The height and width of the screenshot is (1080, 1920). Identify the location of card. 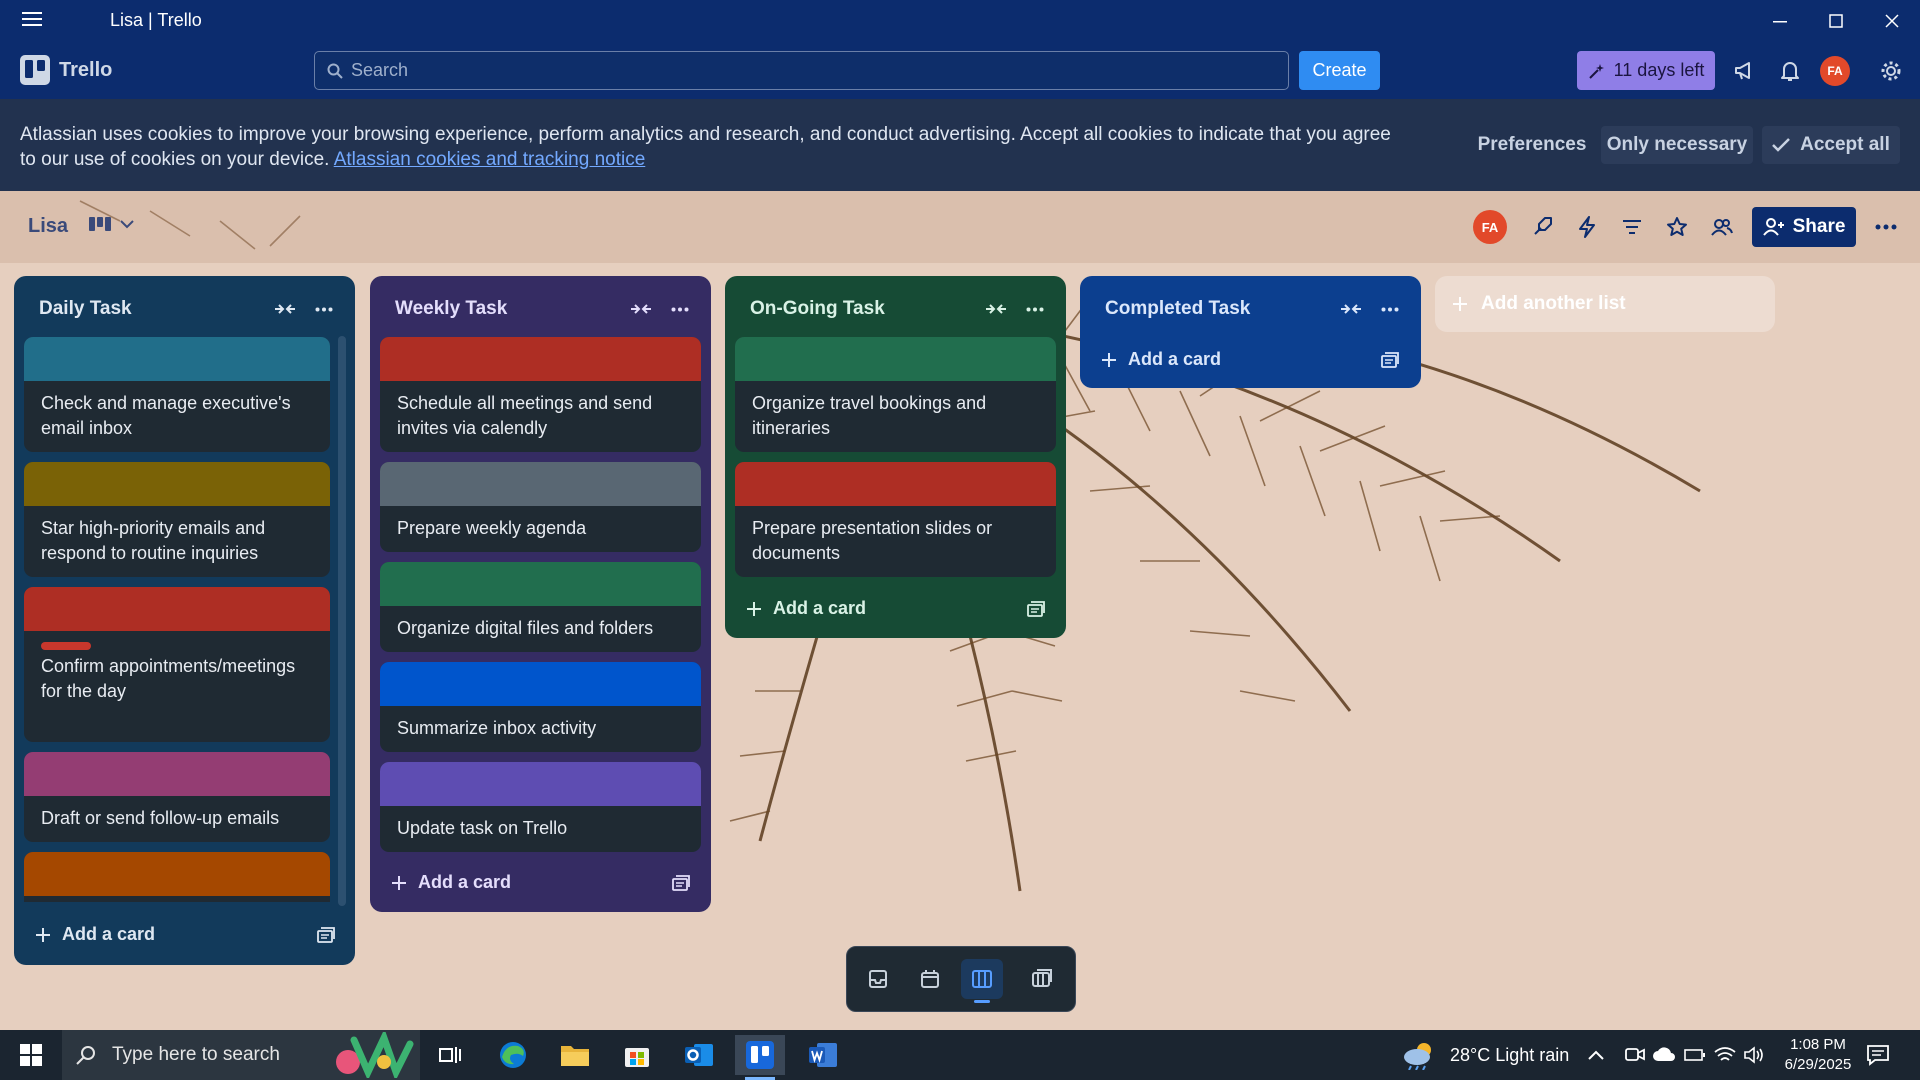
(177, 877).